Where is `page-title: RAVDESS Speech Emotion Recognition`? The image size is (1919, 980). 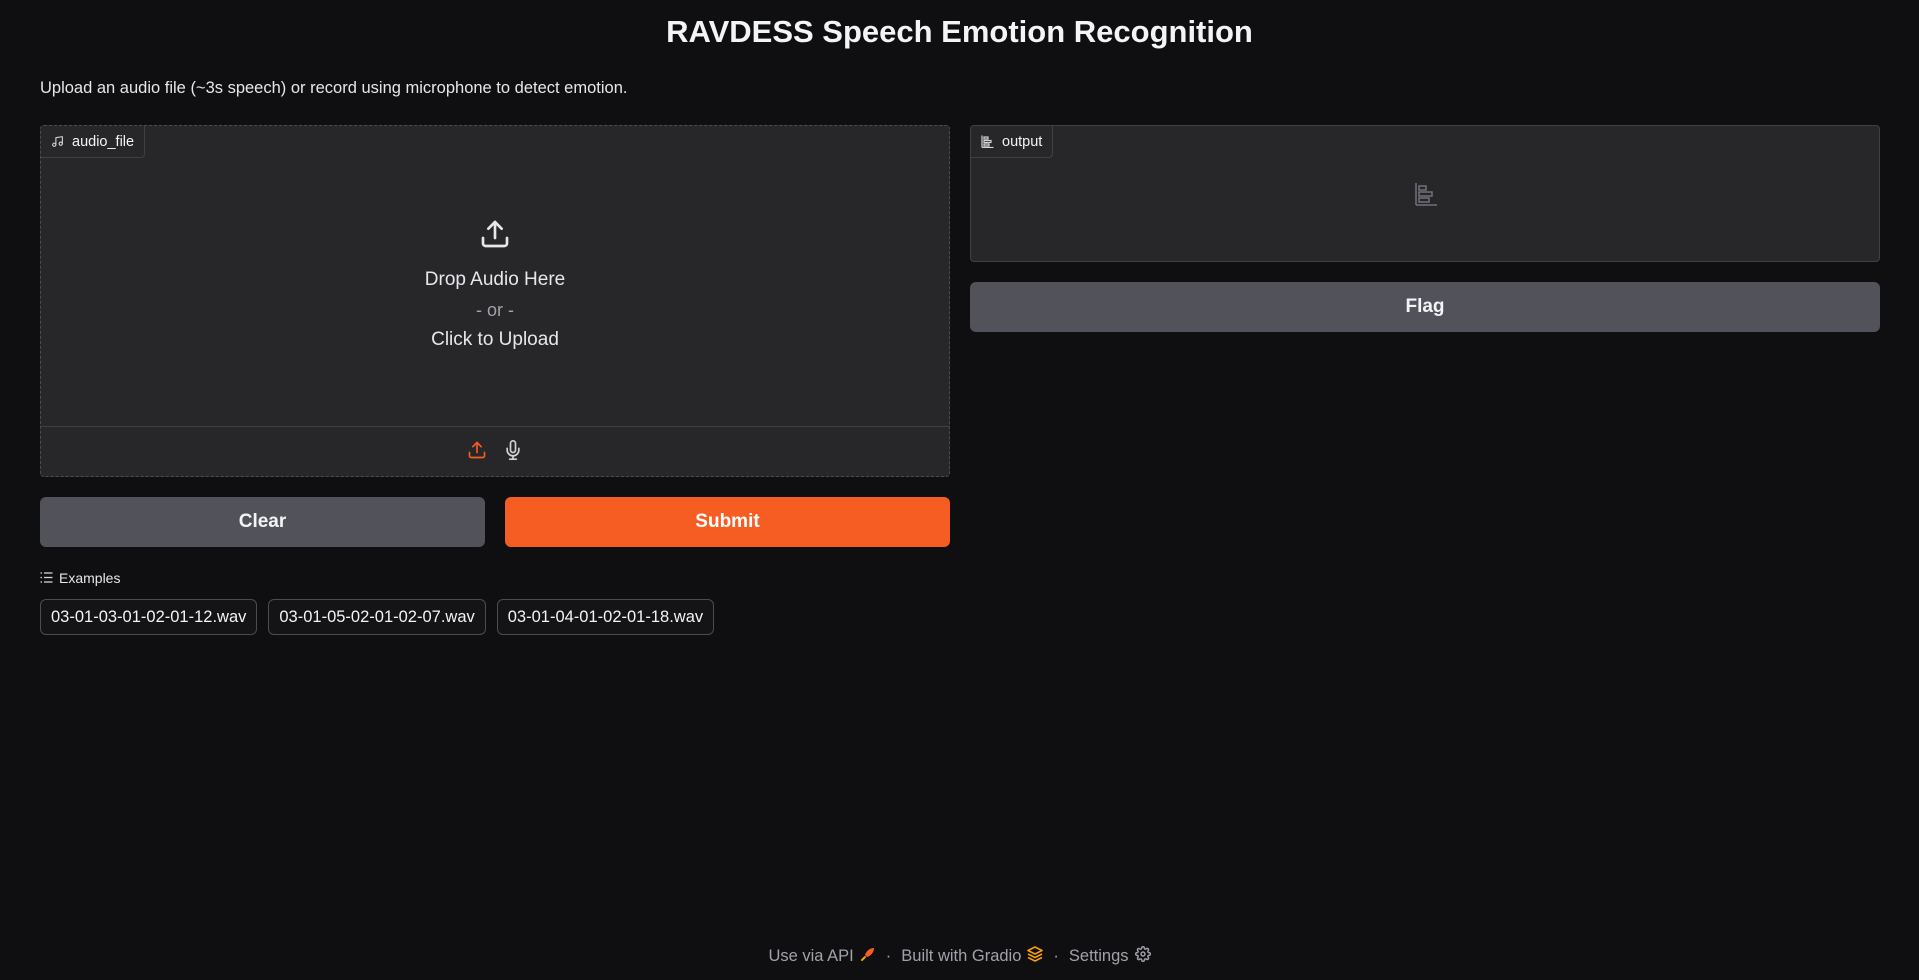 page-title: RAVDESS Speech Emotion Recognition is located at coordinates (959, 31).